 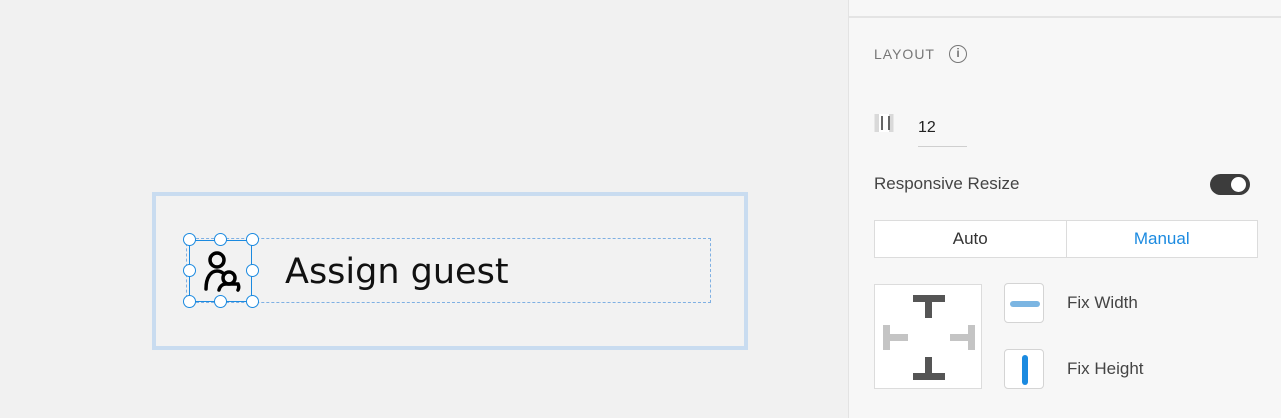 I want to click on mode-manual-button: Manual, so click(x=1162, y=239).